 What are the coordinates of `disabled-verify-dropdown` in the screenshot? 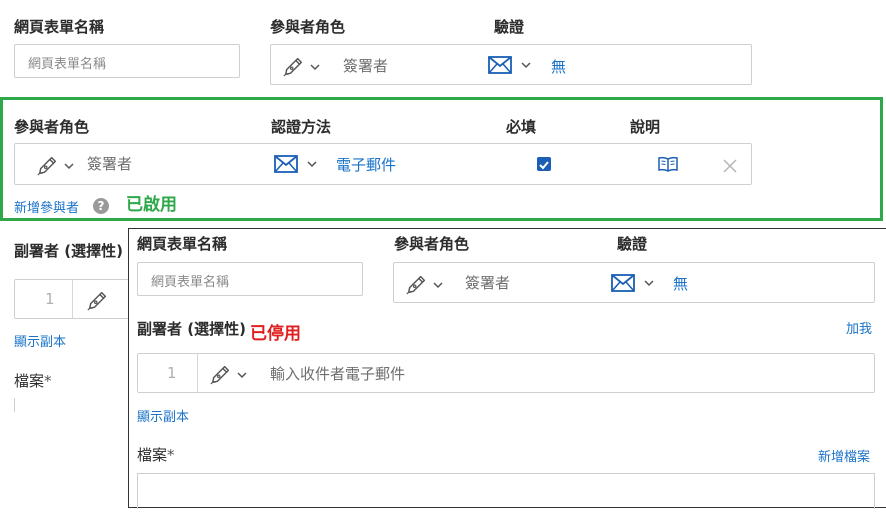 It's located at (634, 284).